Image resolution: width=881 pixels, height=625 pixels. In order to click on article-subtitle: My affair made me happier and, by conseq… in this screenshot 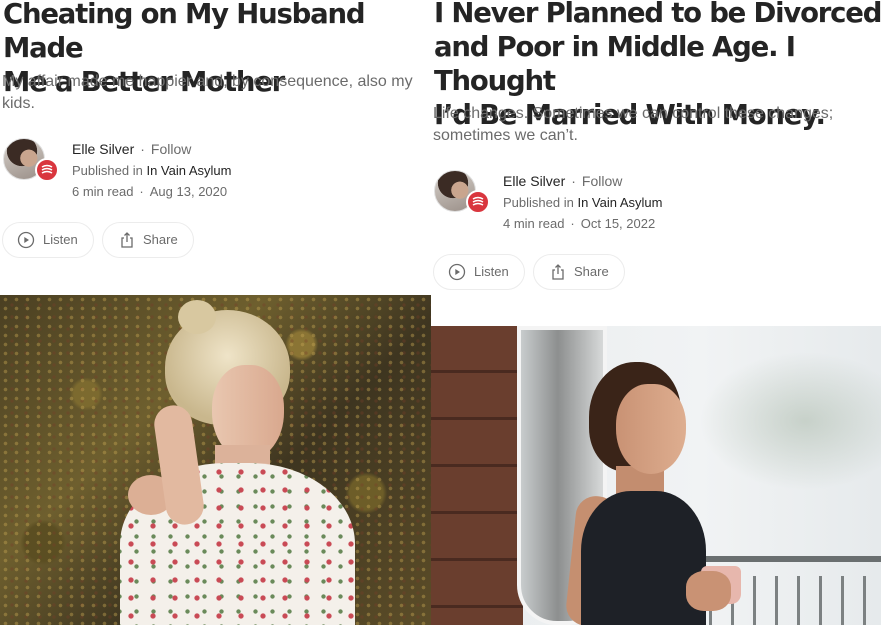, I will do `click(207, 92)`.